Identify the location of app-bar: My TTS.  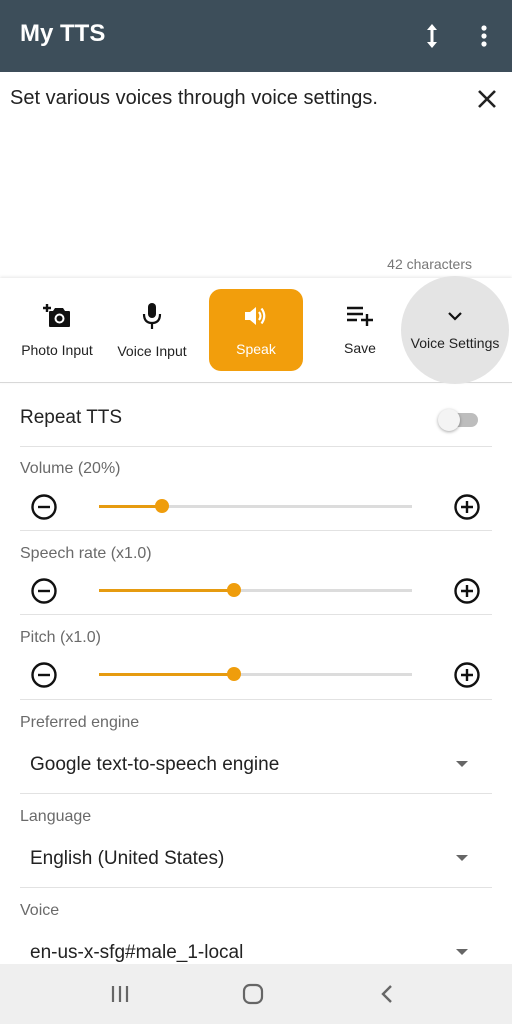
(256, 36).